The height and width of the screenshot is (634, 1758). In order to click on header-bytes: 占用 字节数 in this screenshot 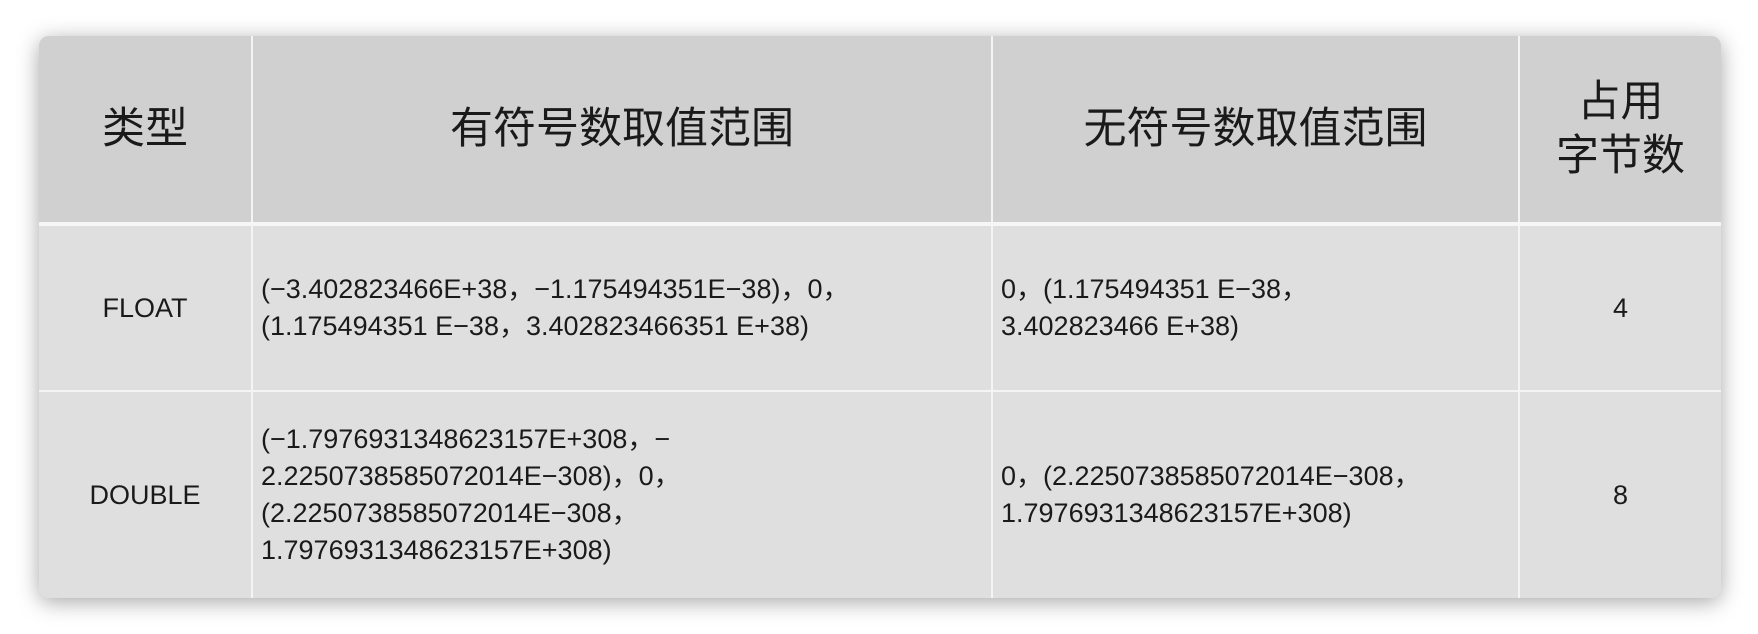, I will do `click(1620, 129)`.